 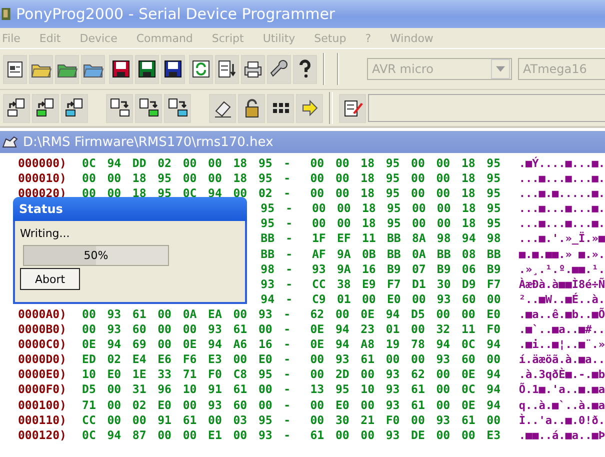 What do you see at coordinates (165, 360) in the screenshot?
I see `hex-byte: E6` at bounding box center [165, 360].